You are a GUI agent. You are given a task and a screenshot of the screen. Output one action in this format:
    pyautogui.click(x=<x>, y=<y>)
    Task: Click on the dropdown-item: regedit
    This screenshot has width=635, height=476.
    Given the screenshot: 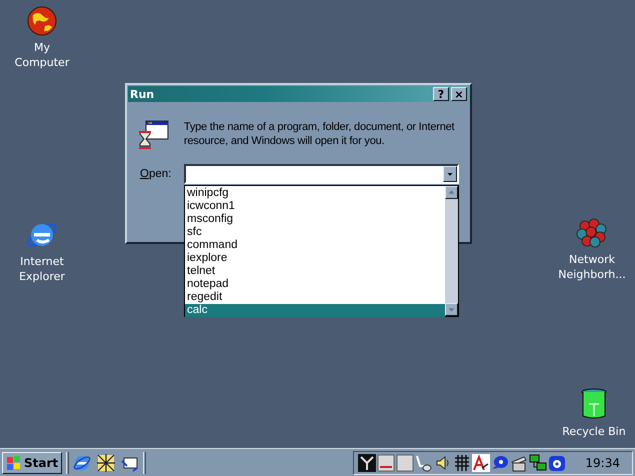 What is the action you would take?
    pyautogui.click(x=315, y=297)
    